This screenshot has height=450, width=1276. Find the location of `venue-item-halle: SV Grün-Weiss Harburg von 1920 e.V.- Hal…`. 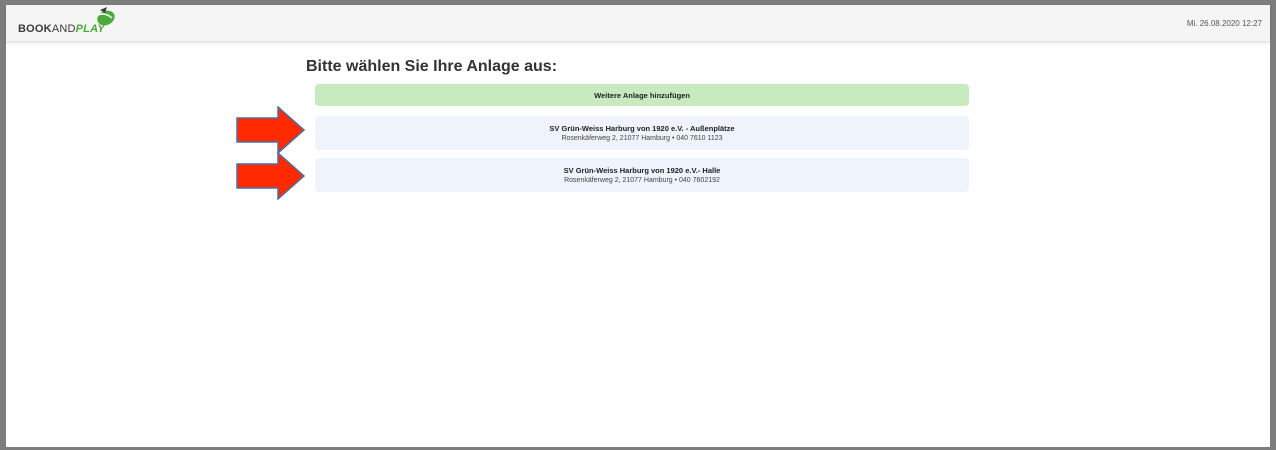

venue-item-halle: SV Grün-Weiss Harburg von 1920 e.V.- Hal… is located at coordinates (642, 175).